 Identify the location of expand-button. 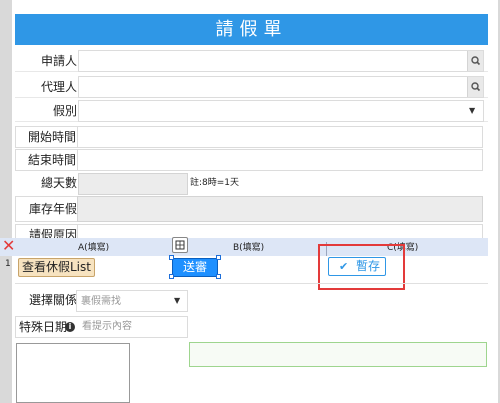
(180, 245).